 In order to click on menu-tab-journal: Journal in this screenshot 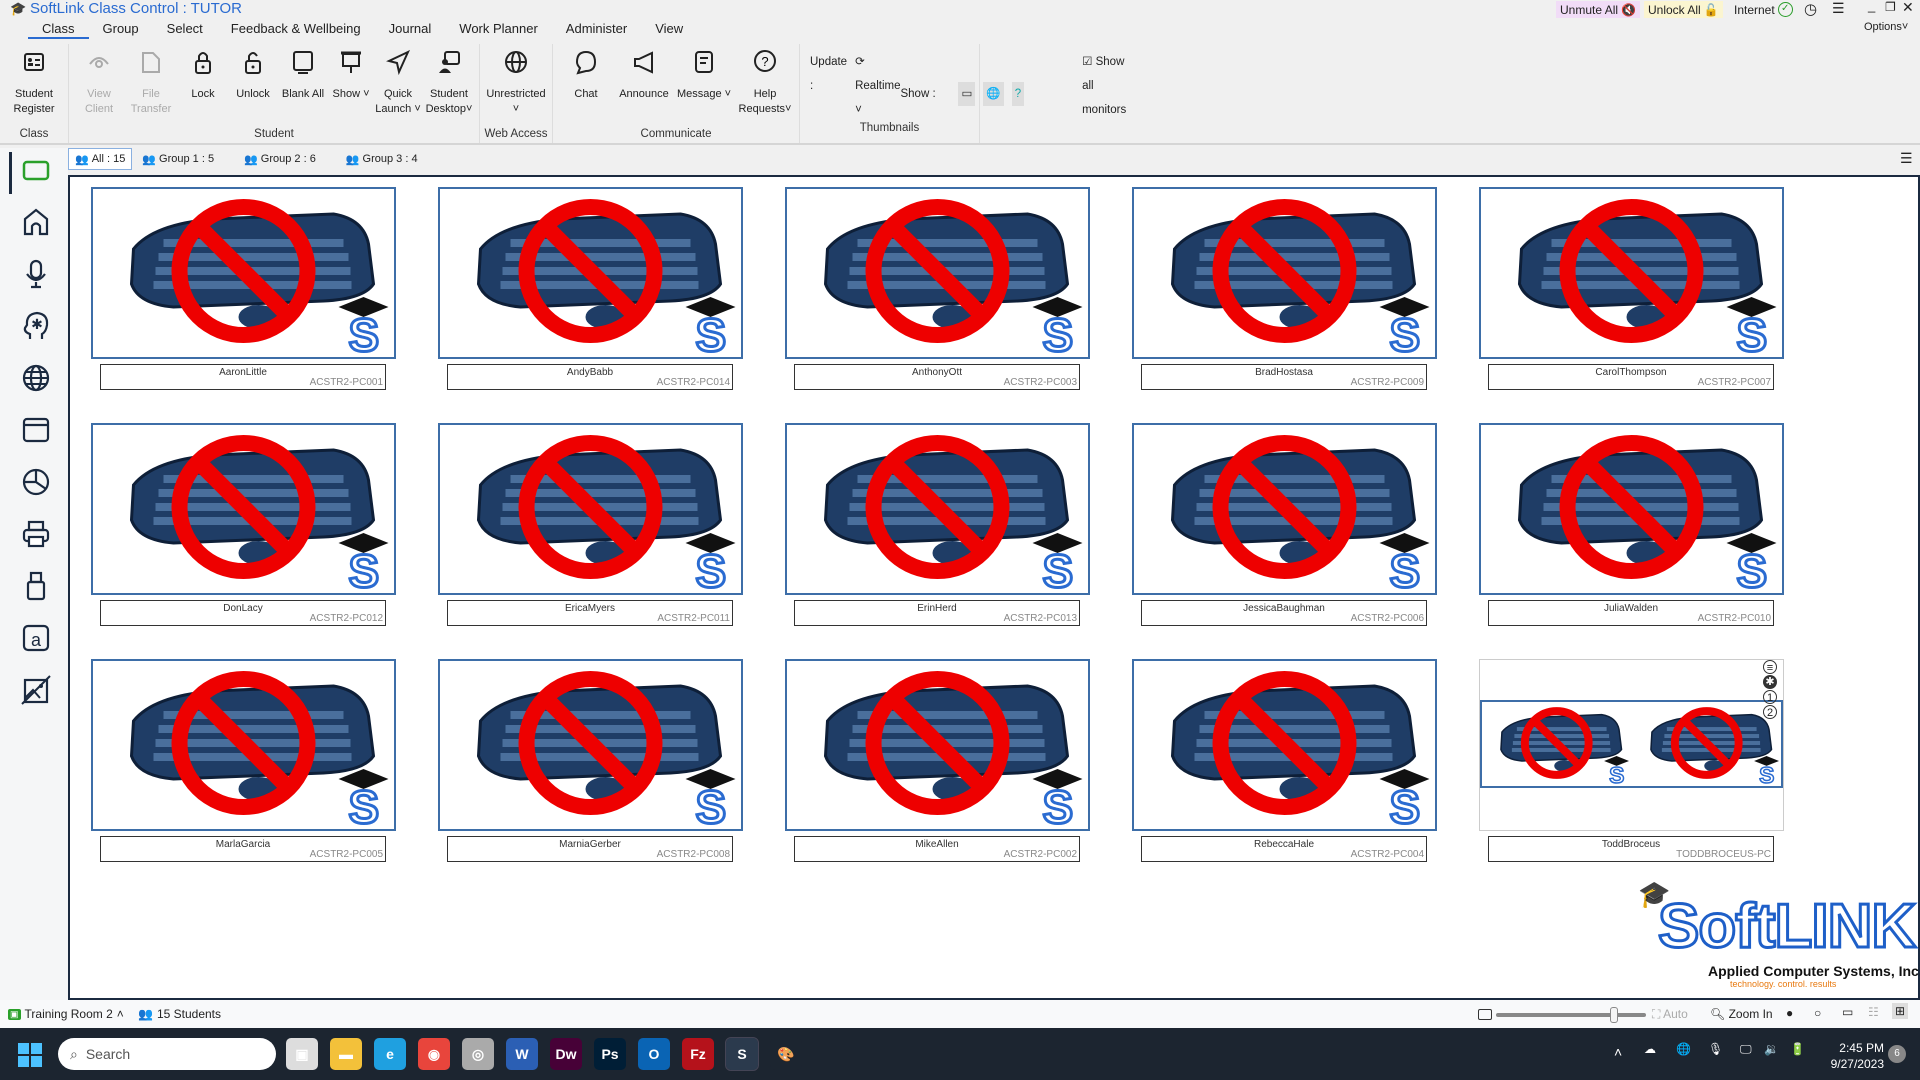, I will do `click(410, 29)`.